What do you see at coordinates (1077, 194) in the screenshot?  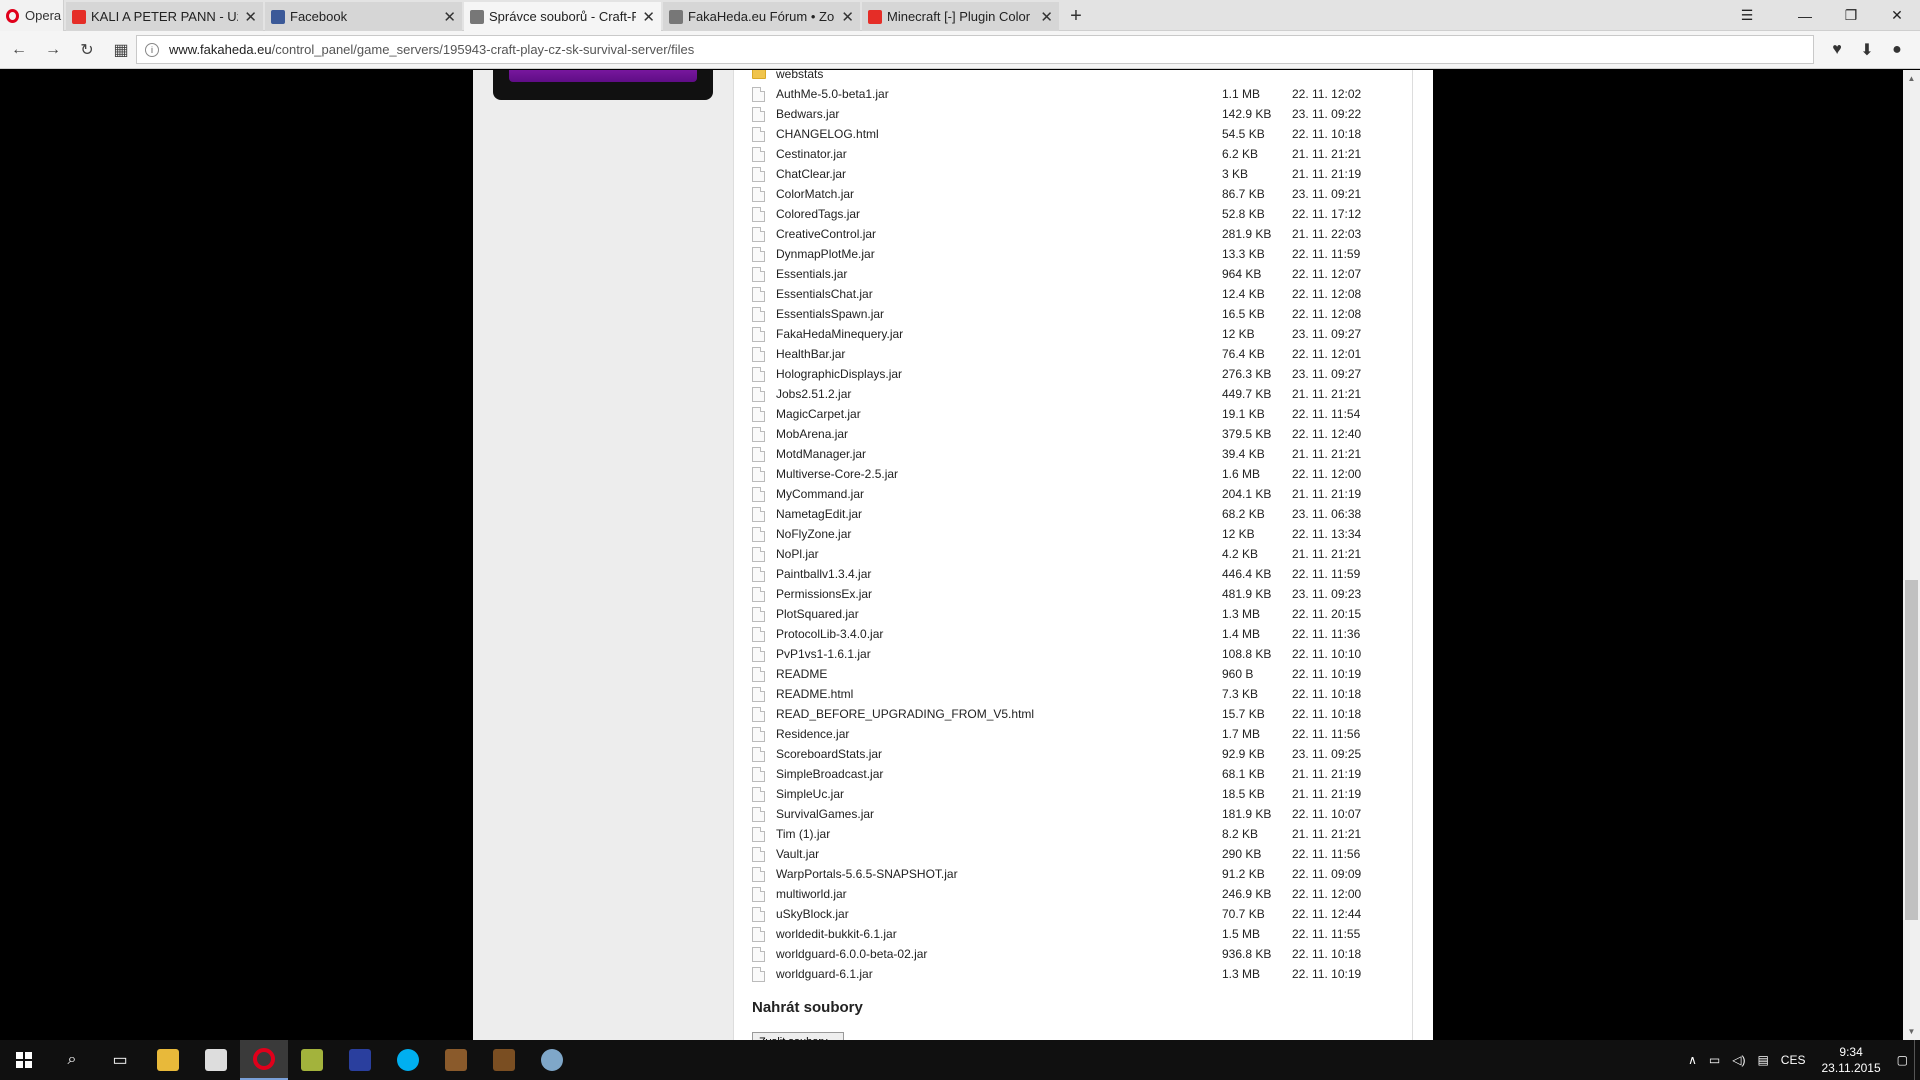 I see `file-row: ColorMatch.jar 86.7 KB 23. 11. 09:21` at bounding box center [1077, 194].